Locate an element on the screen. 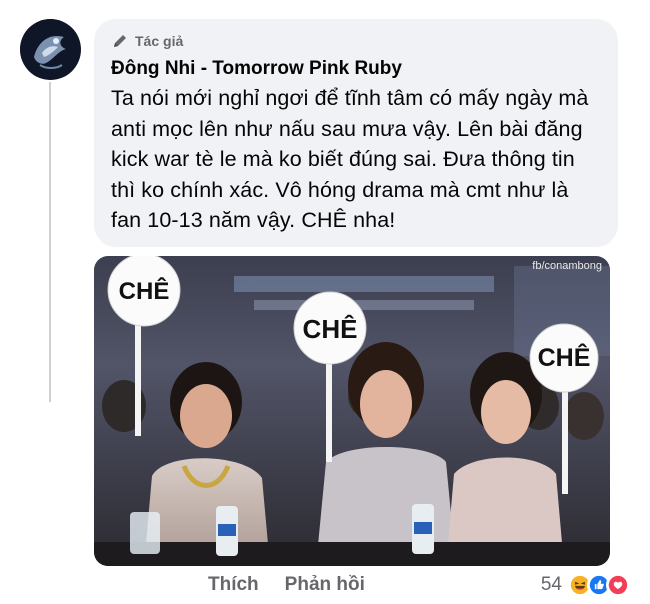 This screenshot has height=604, width=650. reply-button: Phản hồi is located at coordinates (325, 585).